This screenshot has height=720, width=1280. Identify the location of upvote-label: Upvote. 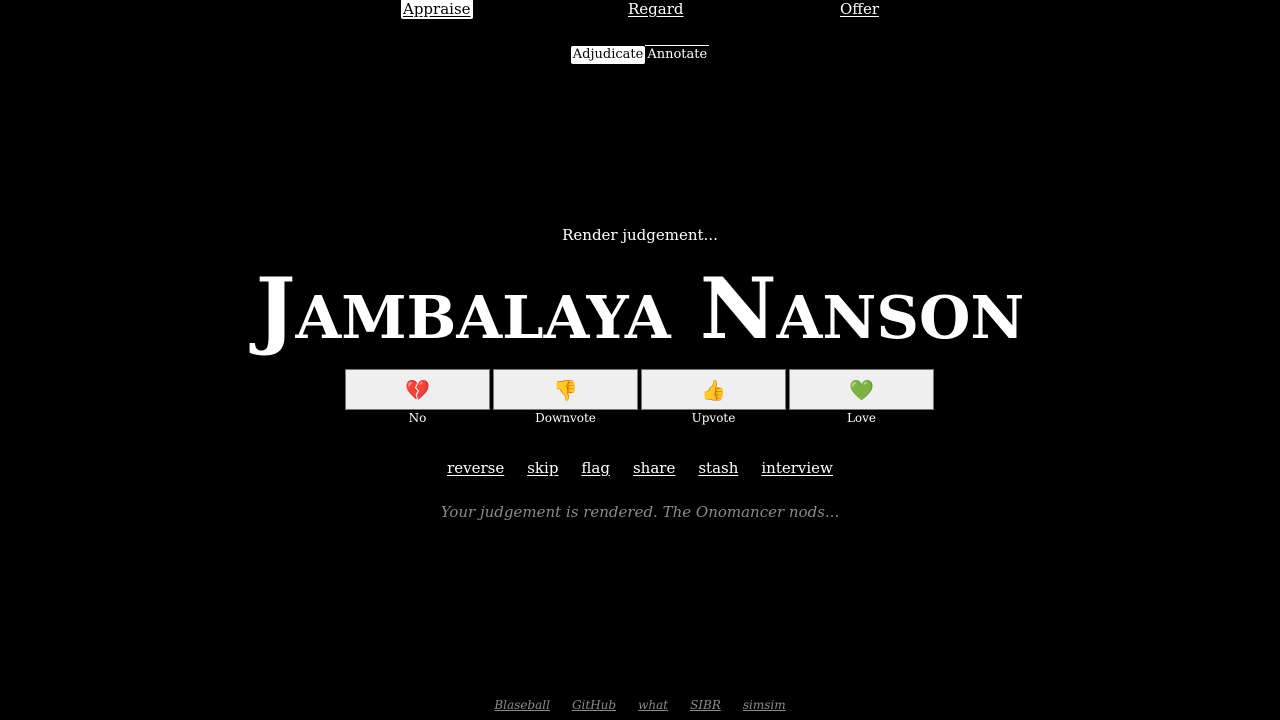
(713, 418).